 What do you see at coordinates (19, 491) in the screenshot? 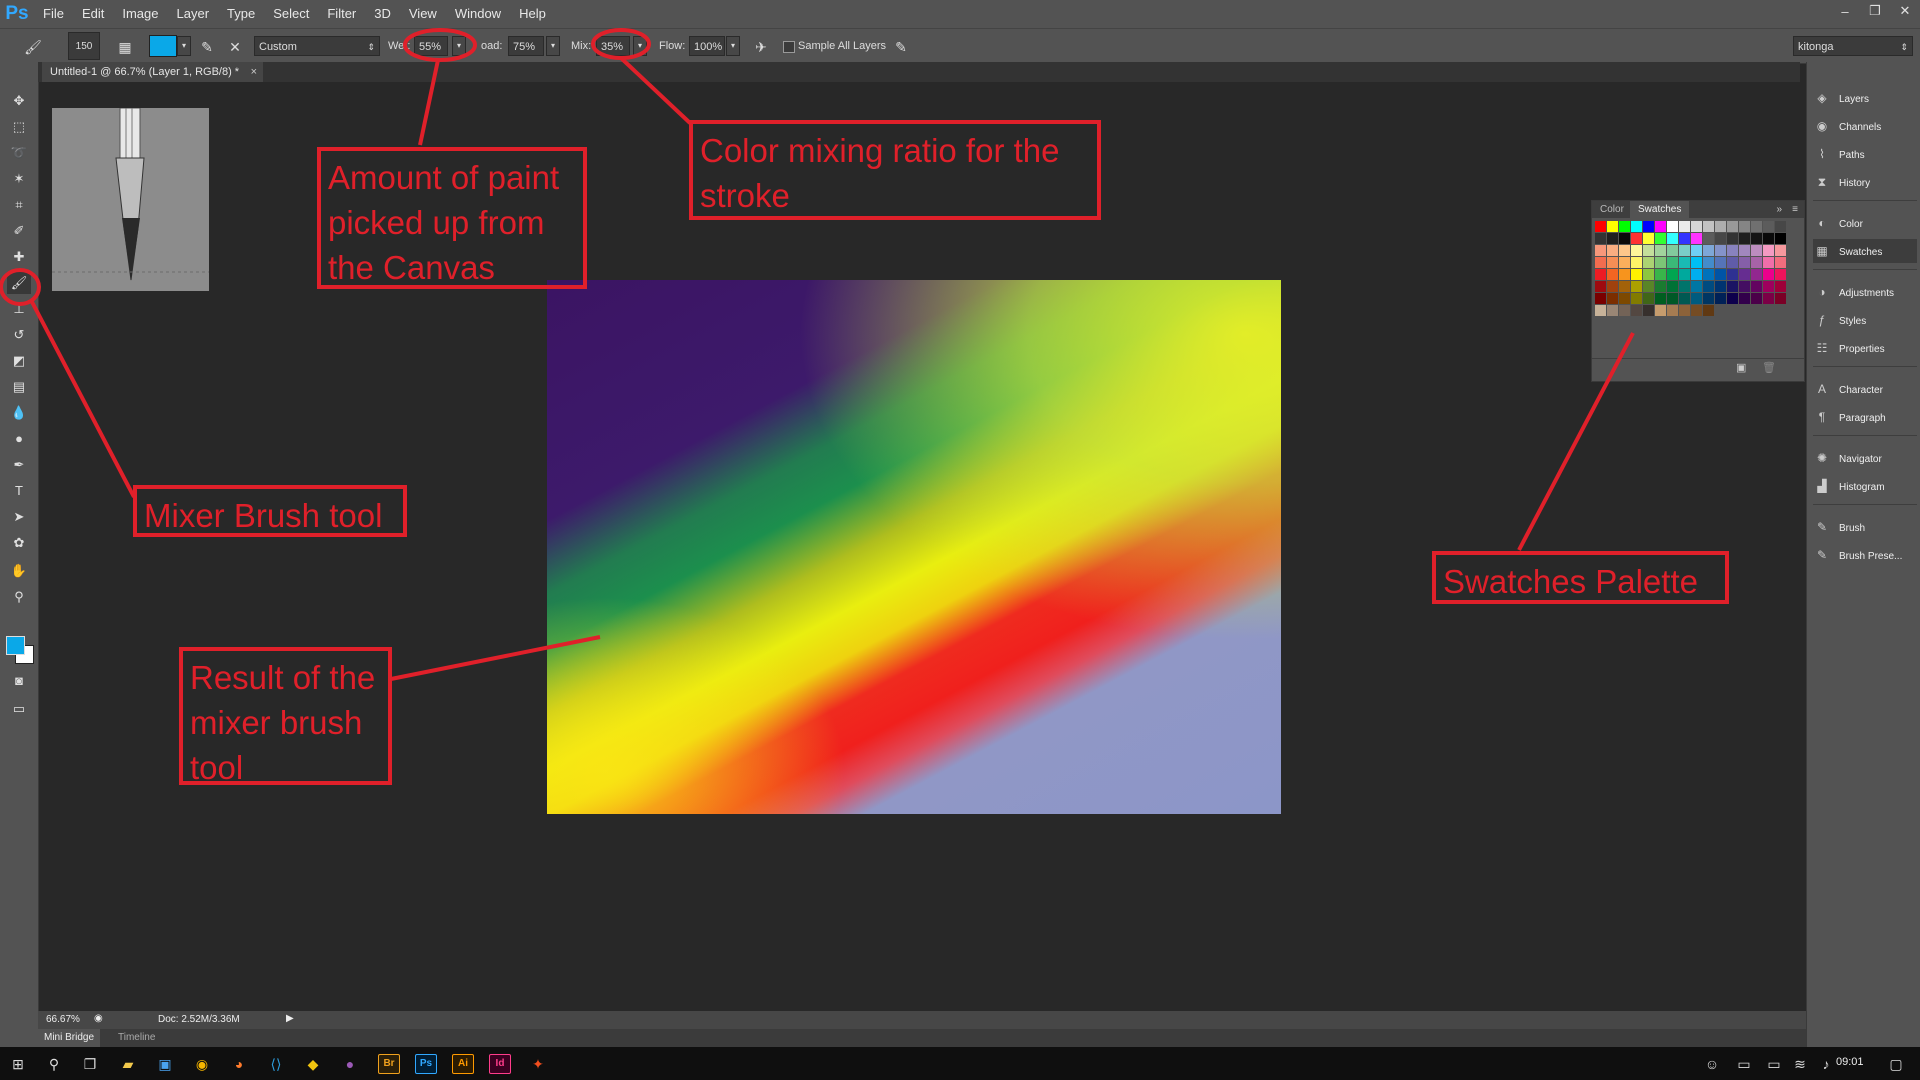
I see `type-tool-icon: T` at bounding box center [19, 491].